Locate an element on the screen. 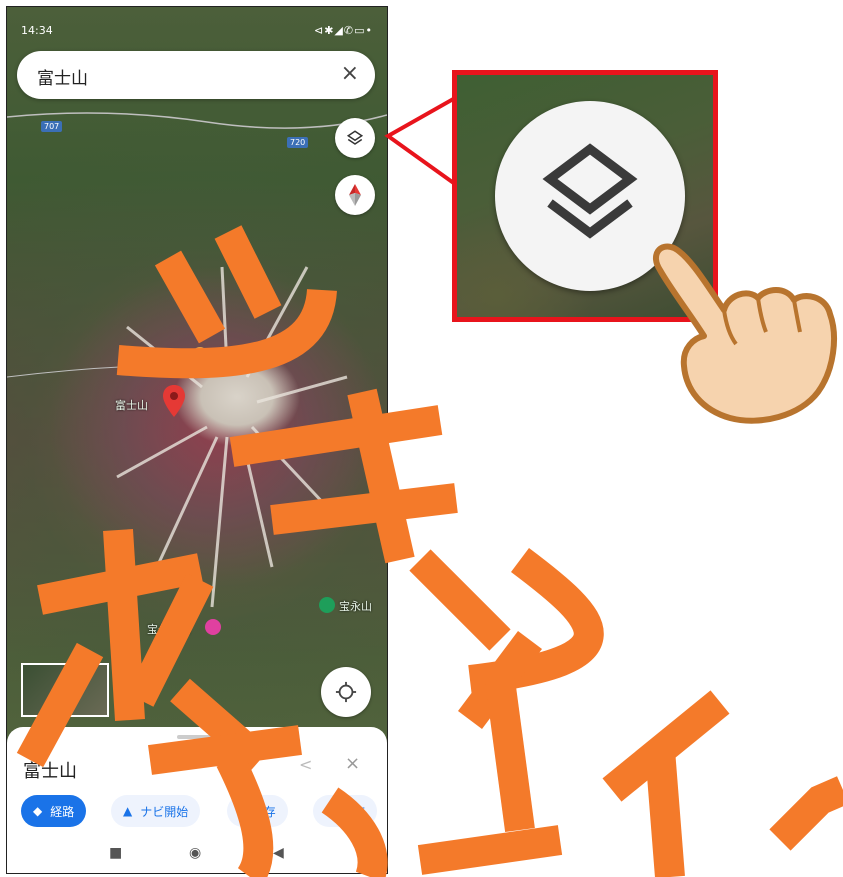  share-chip-icon: < is located at coordinates (330, 811).